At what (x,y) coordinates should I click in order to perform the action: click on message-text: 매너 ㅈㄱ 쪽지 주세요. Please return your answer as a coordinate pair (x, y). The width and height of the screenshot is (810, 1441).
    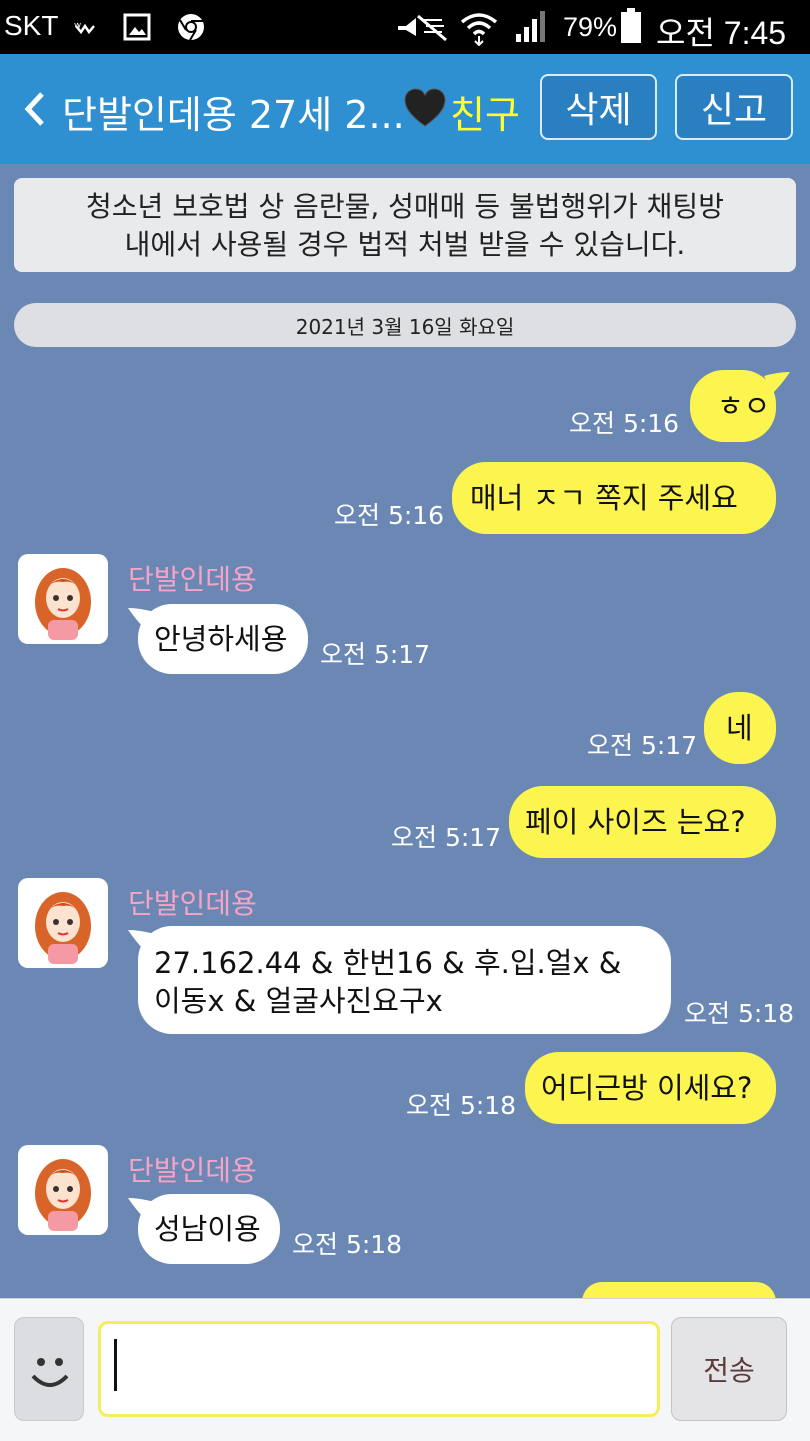
    Looking at the image, I should click on (604, 498).